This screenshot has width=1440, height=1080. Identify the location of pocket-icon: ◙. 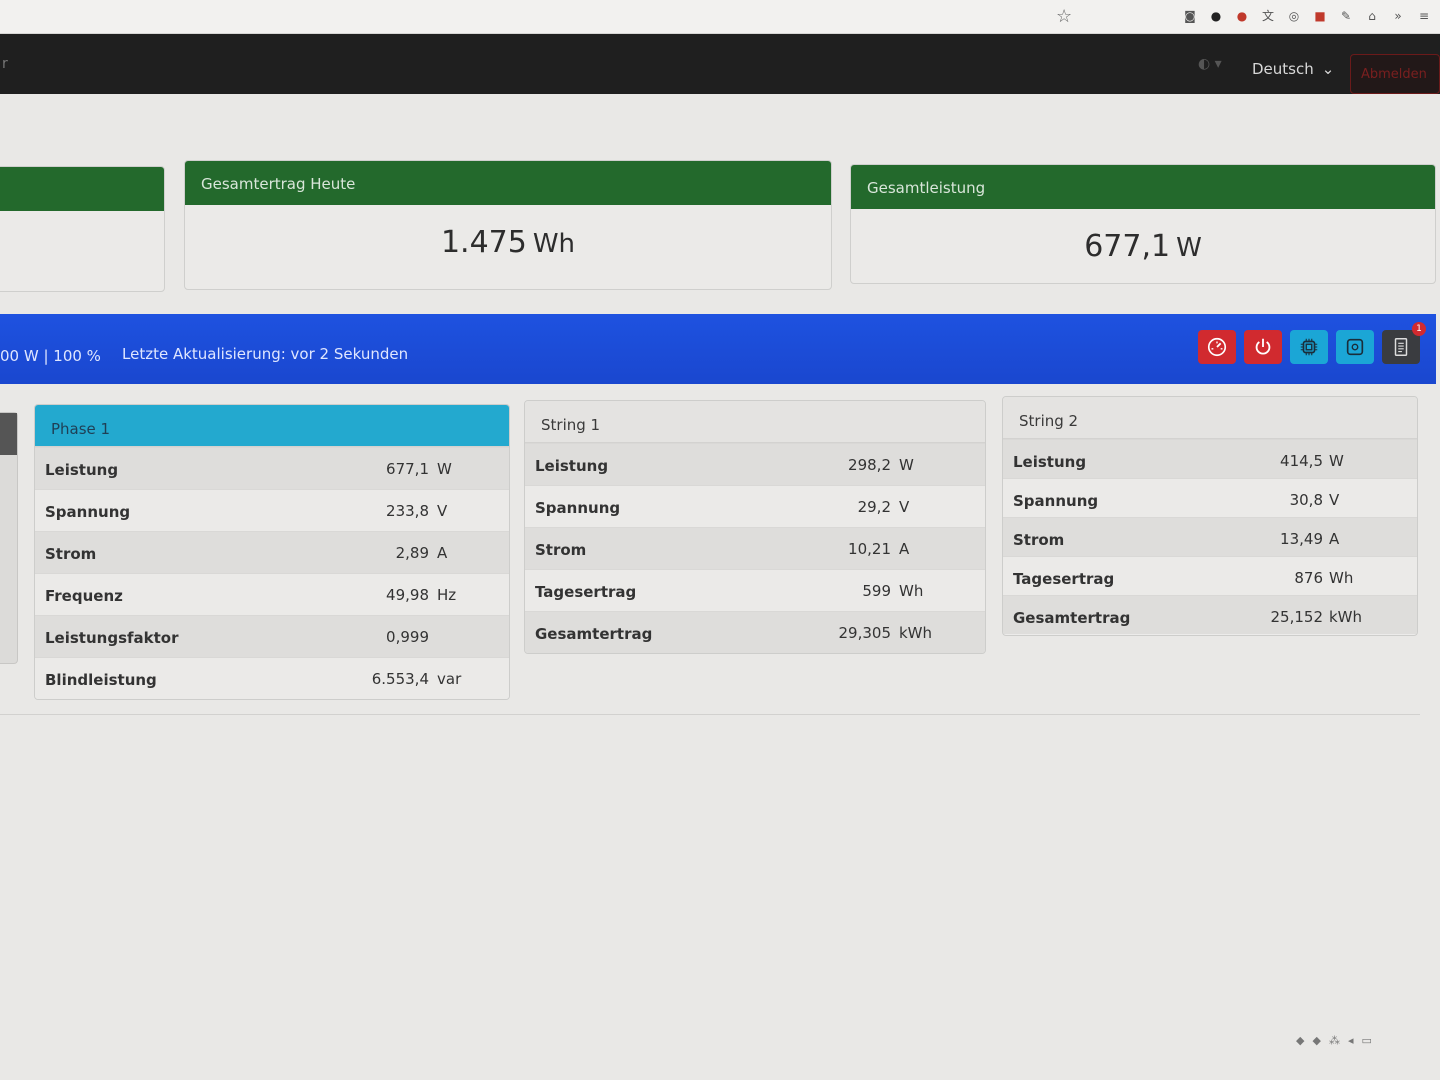
(1190, 16).